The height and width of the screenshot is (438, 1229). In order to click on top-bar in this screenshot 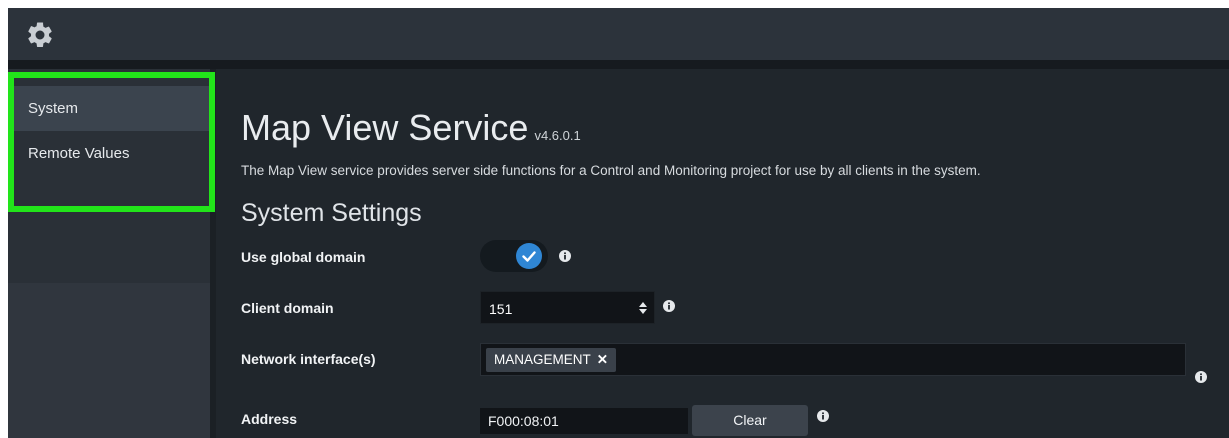, I will do `click(618, 34)`.